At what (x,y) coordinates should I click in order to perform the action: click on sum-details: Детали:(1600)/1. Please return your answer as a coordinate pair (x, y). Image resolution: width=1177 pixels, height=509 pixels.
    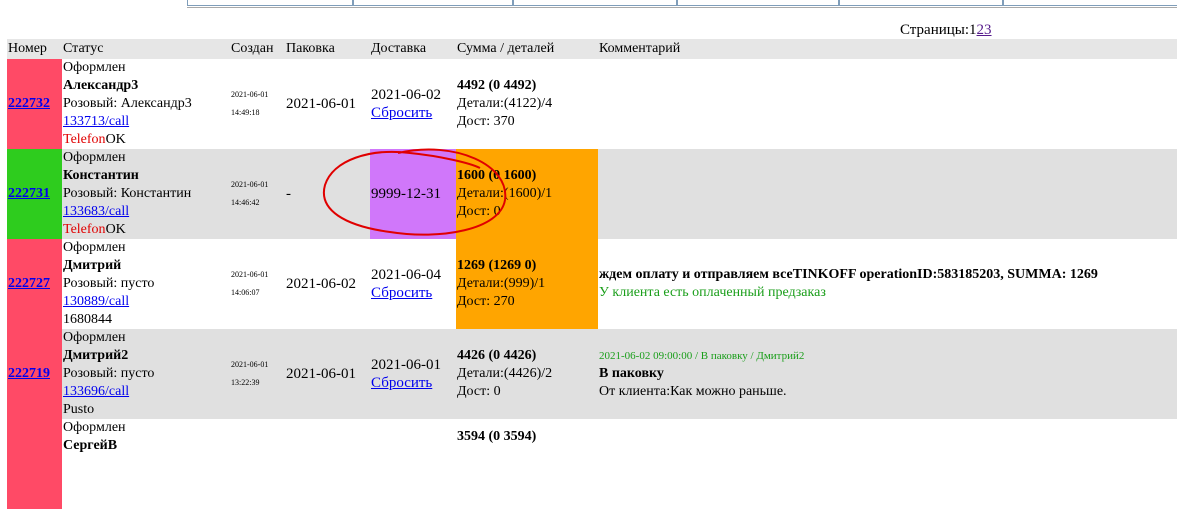
    Looking at the image, I should click on (505, 193).